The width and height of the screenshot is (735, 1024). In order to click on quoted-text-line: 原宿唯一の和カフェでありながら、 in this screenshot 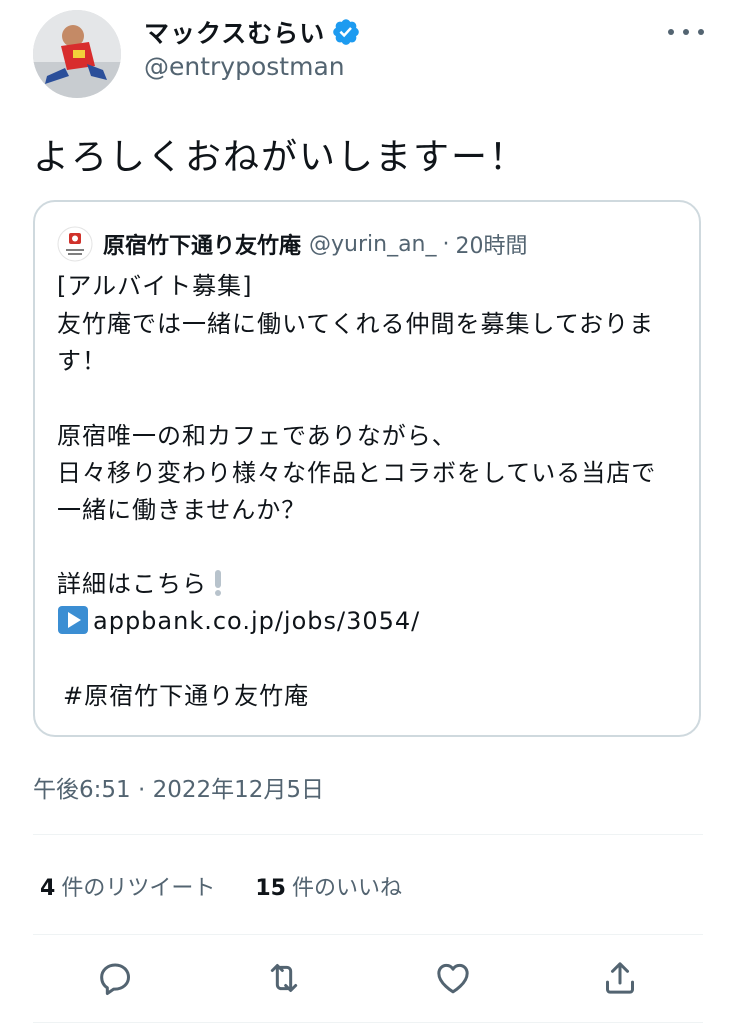, I will do `click(257, 436)`.